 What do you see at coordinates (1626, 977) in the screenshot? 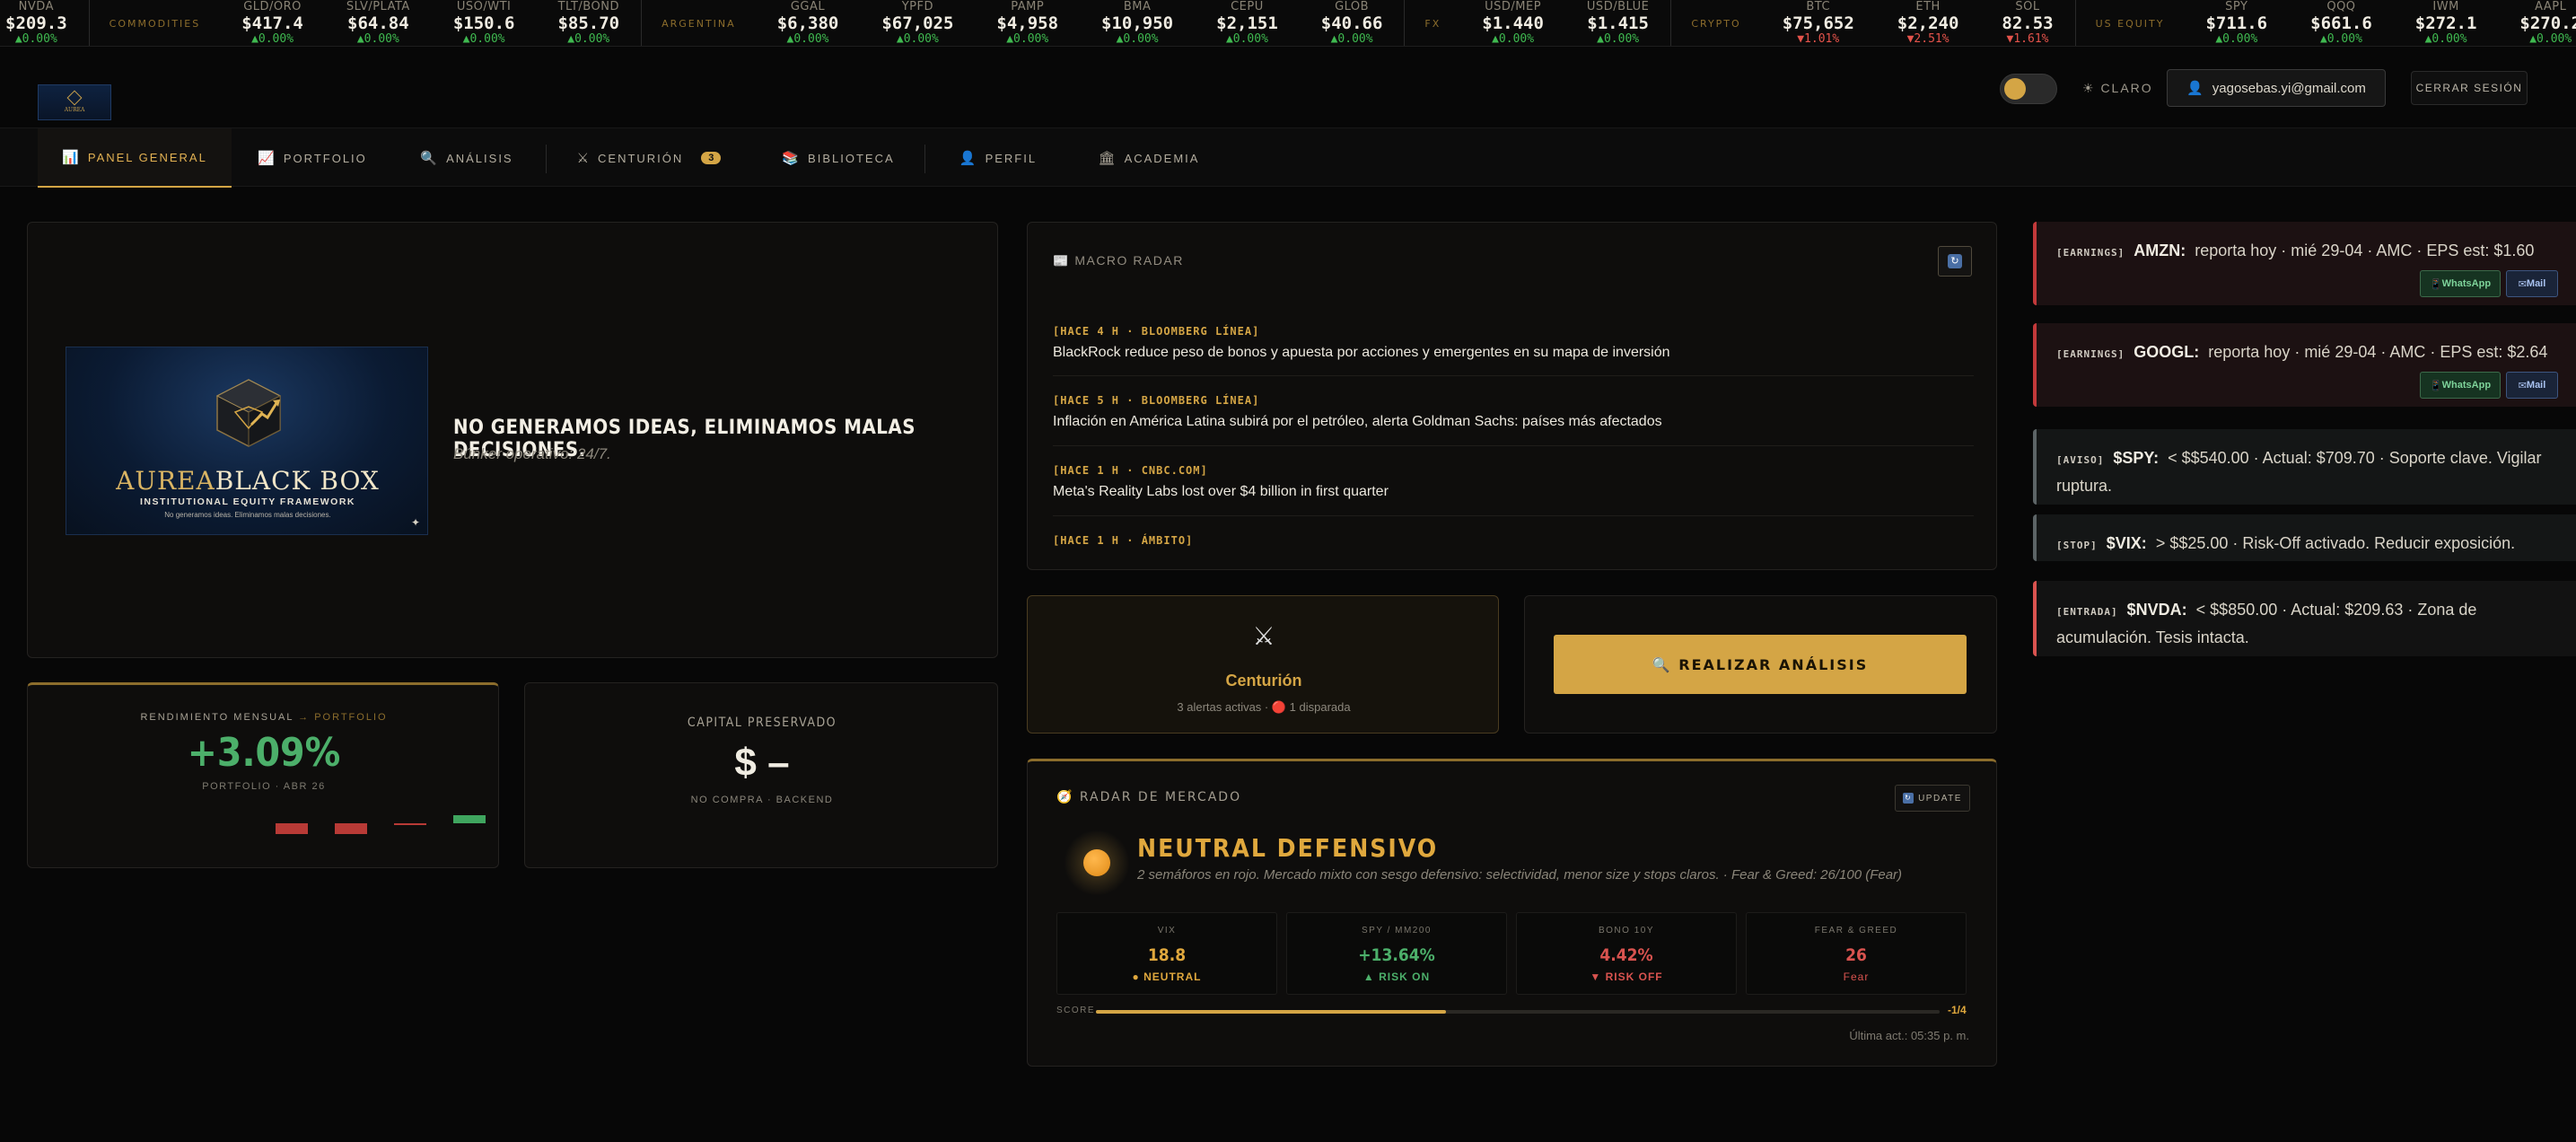
I see `metric-status: ▼ RISK OFF` at bounding box center [1626, 977].